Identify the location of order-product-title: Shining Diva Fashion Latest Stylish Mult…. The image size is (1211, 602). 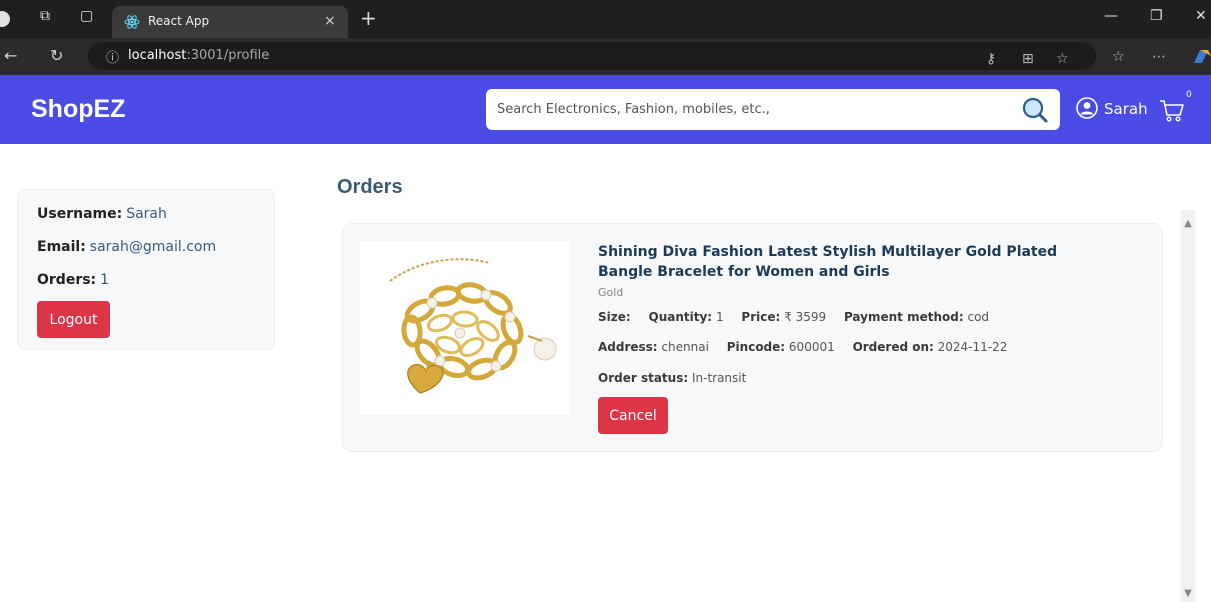
(828, 262).